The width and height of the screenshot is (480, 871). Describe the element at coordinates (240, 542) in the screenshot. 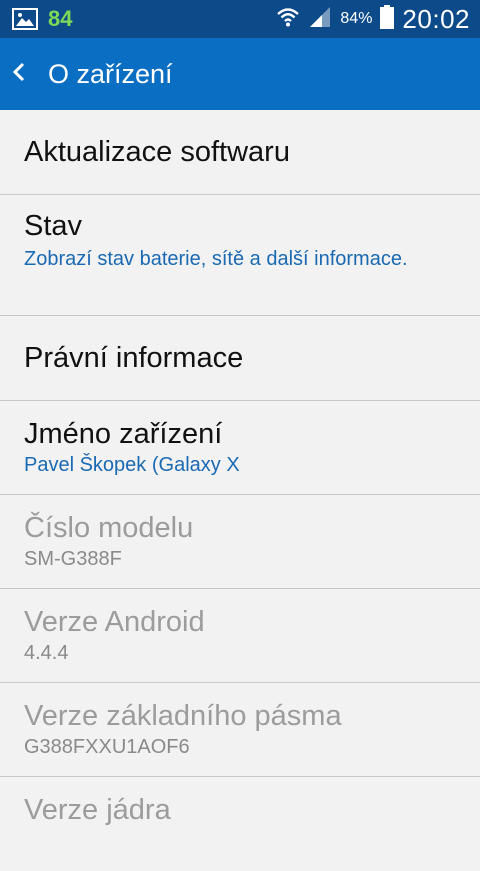

I see `setting-model-number: Číslo modelu SM-G388F` at that location.